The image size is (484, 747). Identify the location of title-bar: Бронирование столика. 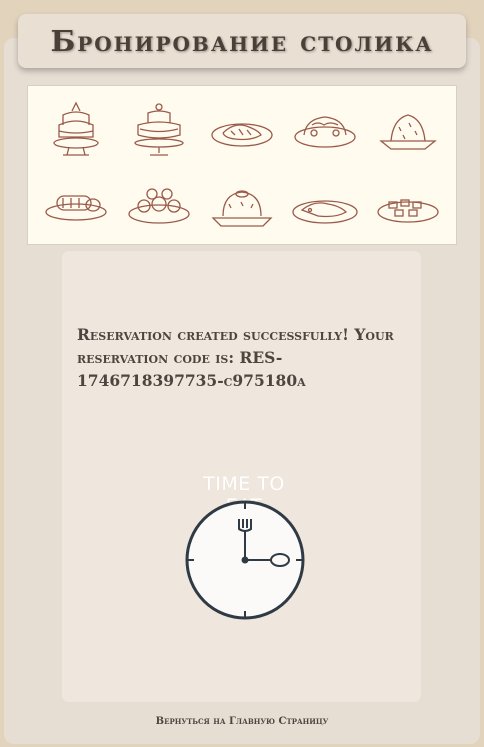
(242, 41).